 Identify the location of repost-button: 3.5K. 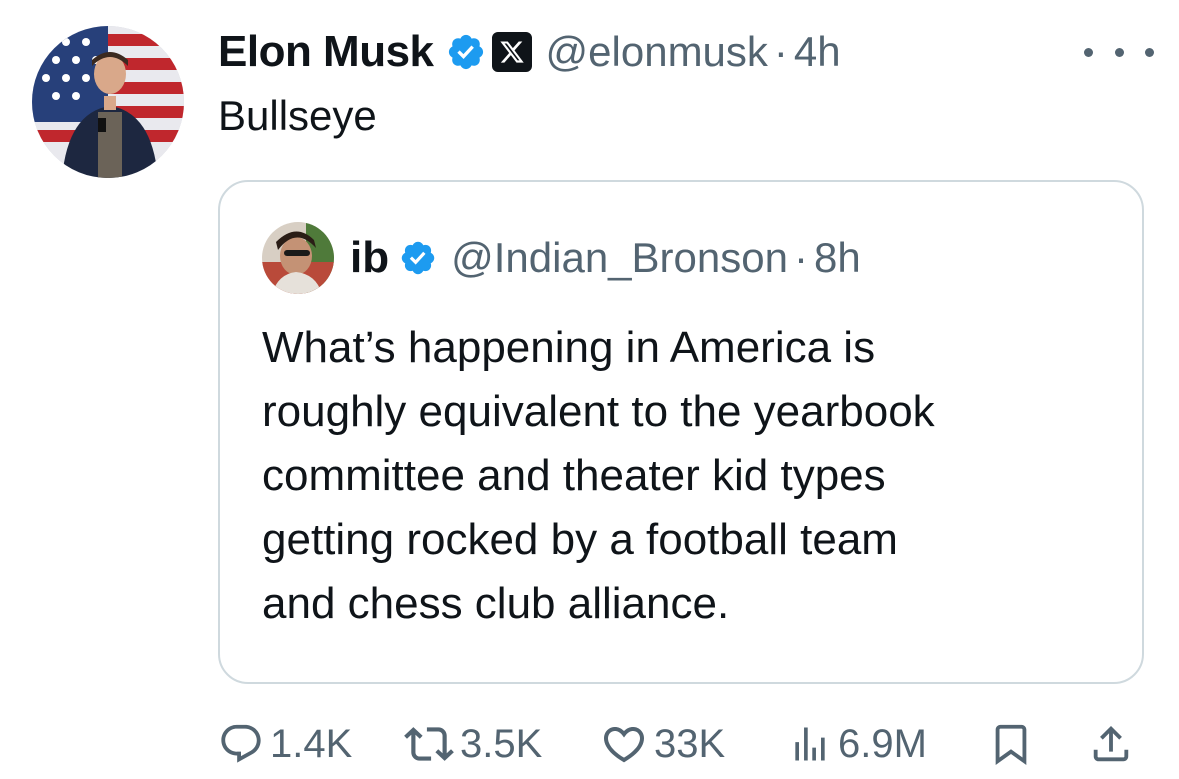
(473, 744).